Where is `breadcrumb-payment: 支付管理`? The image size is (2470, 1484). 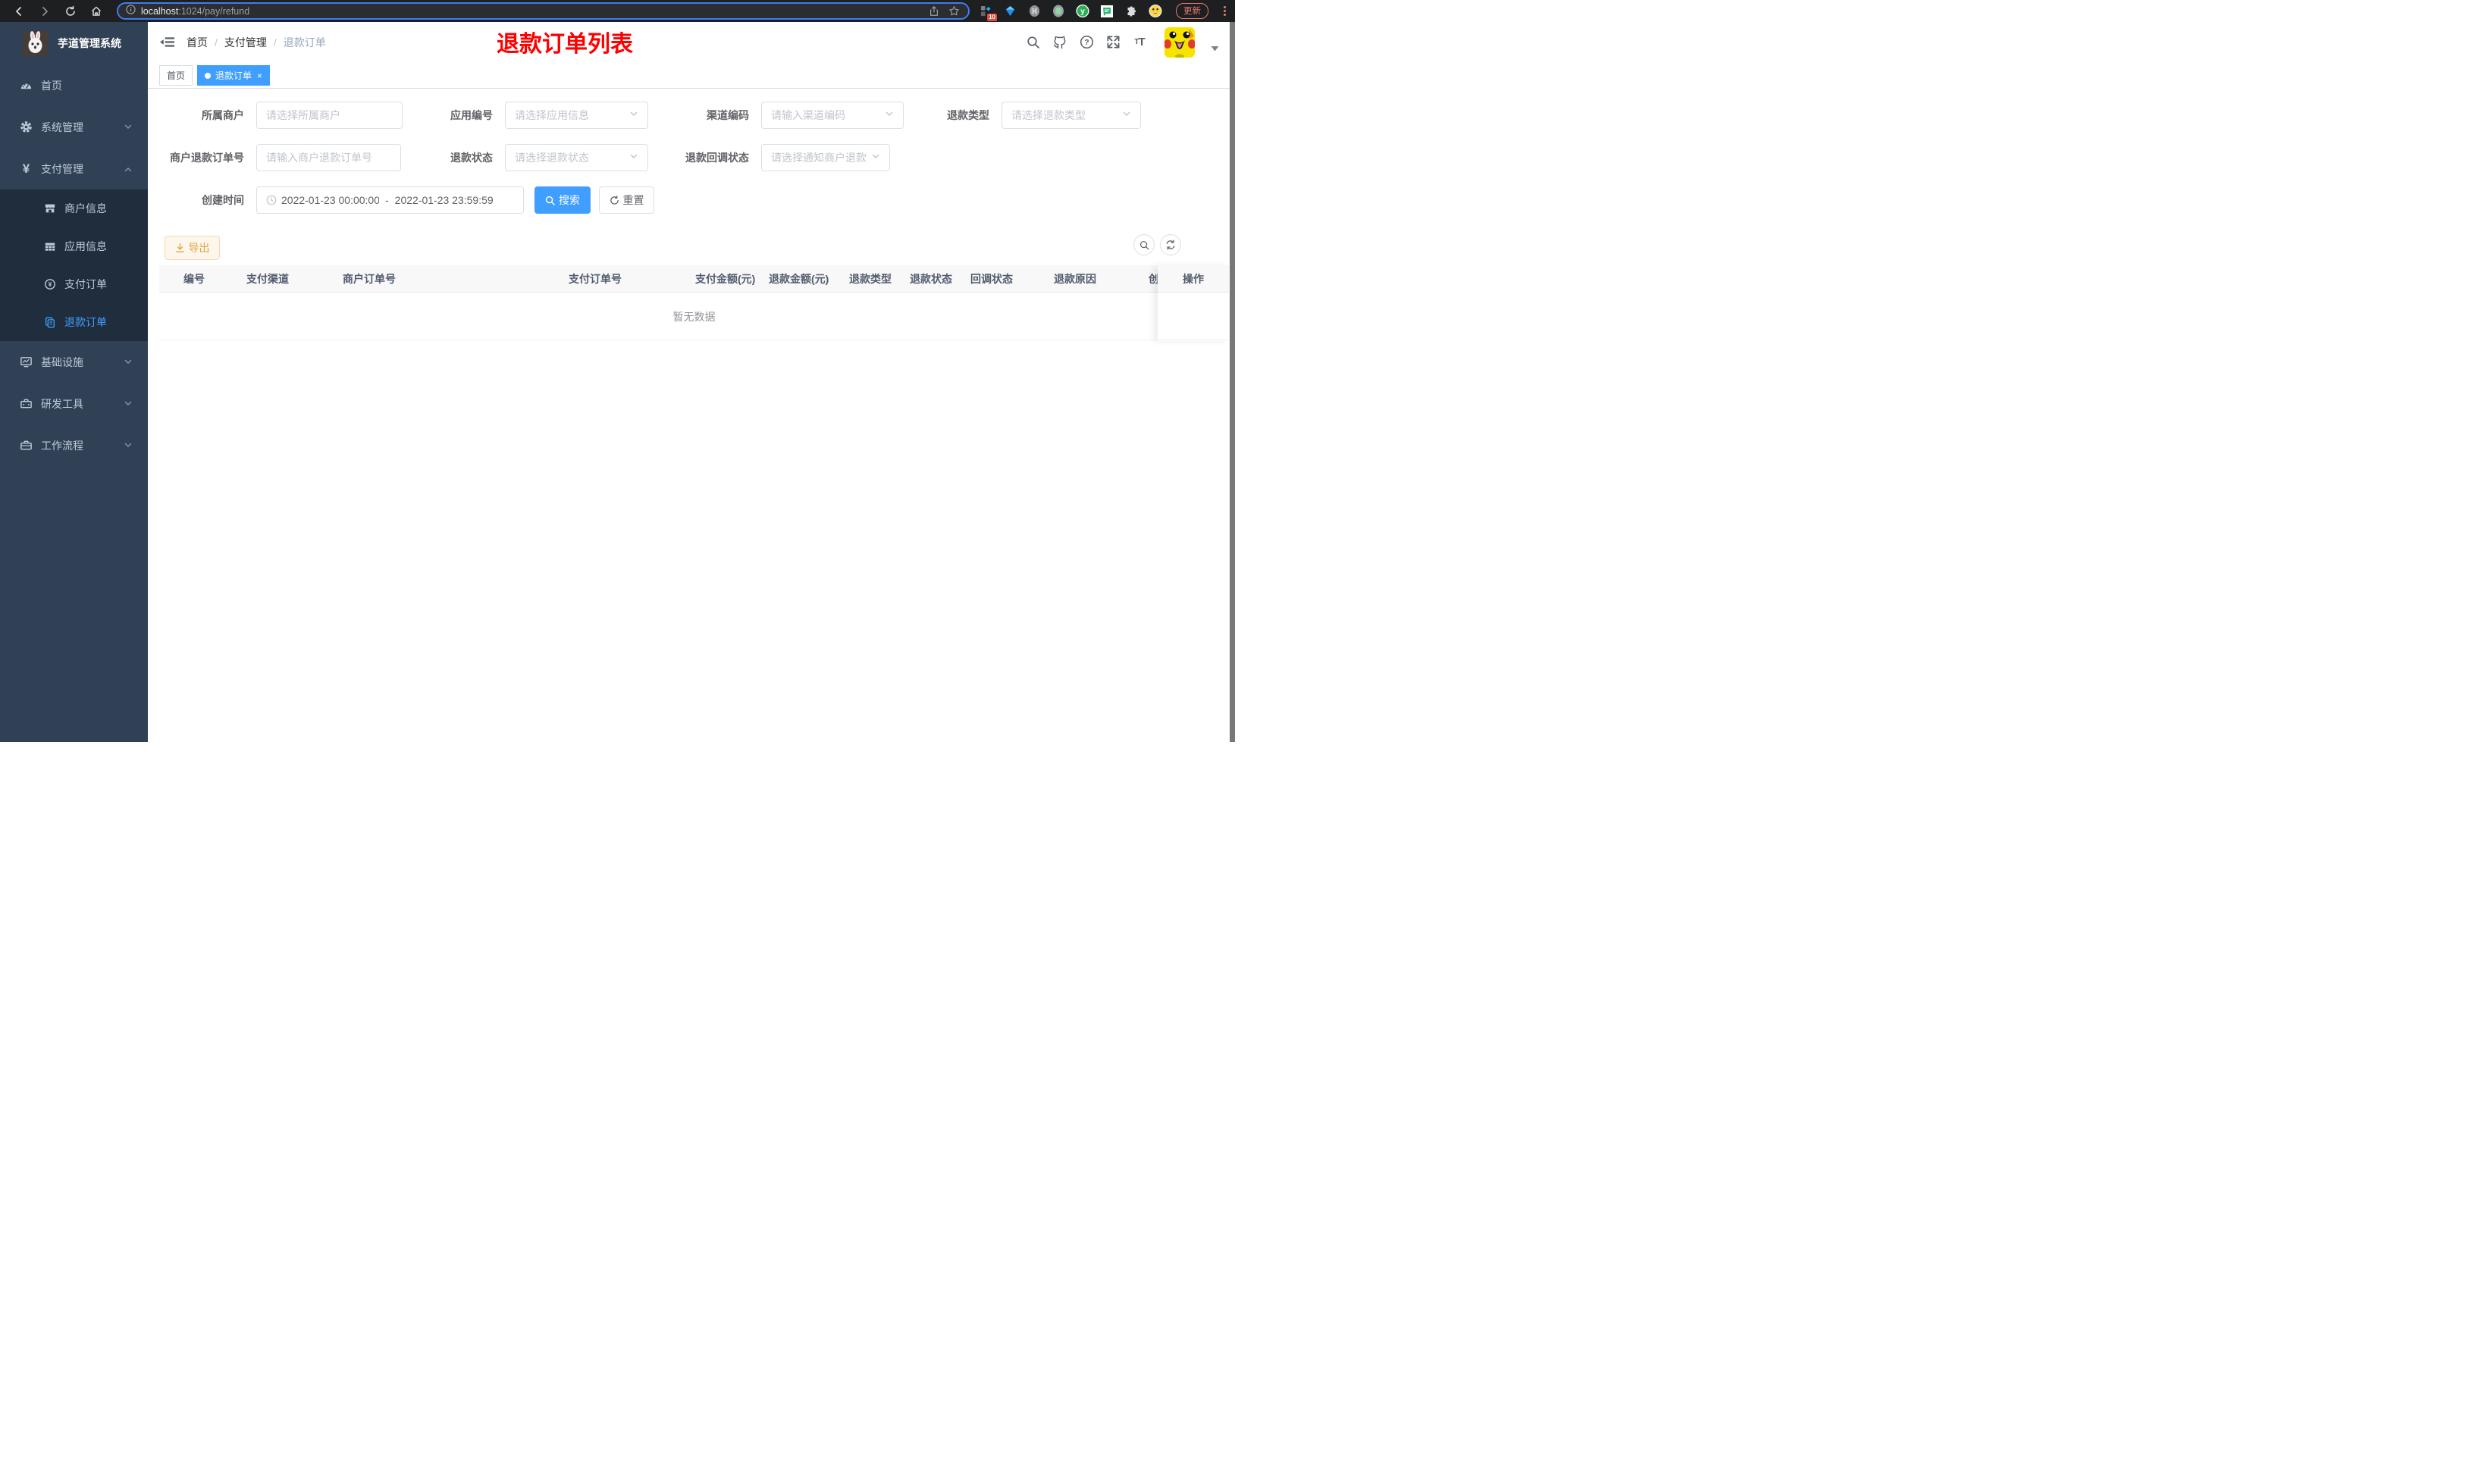
breadcrumb-payment: 支付管理 is located at coordinates (245, 42).